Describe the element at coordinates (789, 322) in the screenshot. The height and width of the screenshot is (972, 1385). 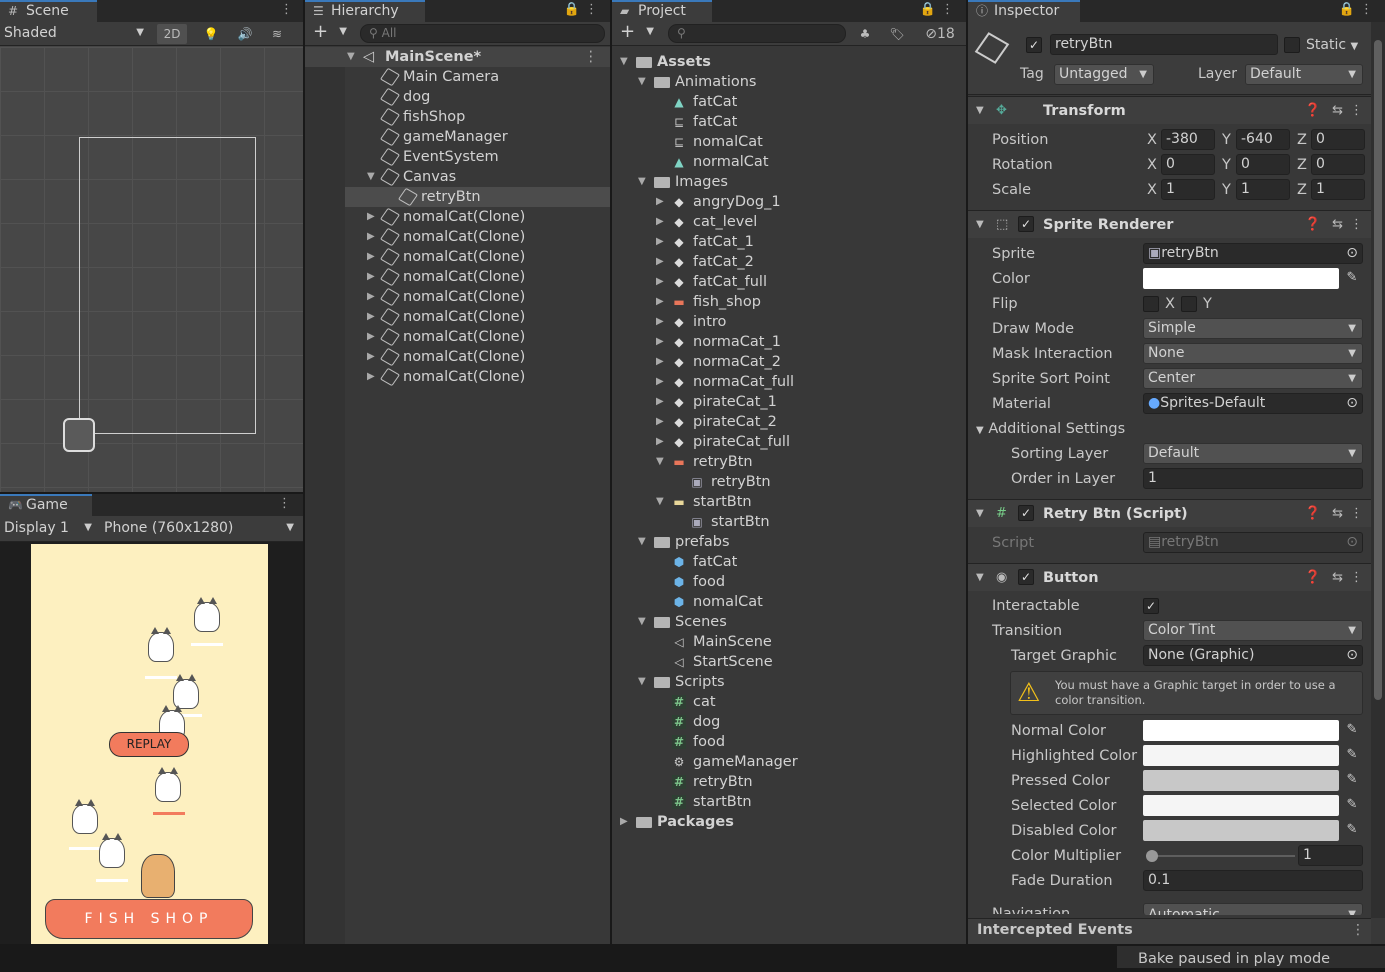
I see `project-item: ▶ ◆ intro` at that location.